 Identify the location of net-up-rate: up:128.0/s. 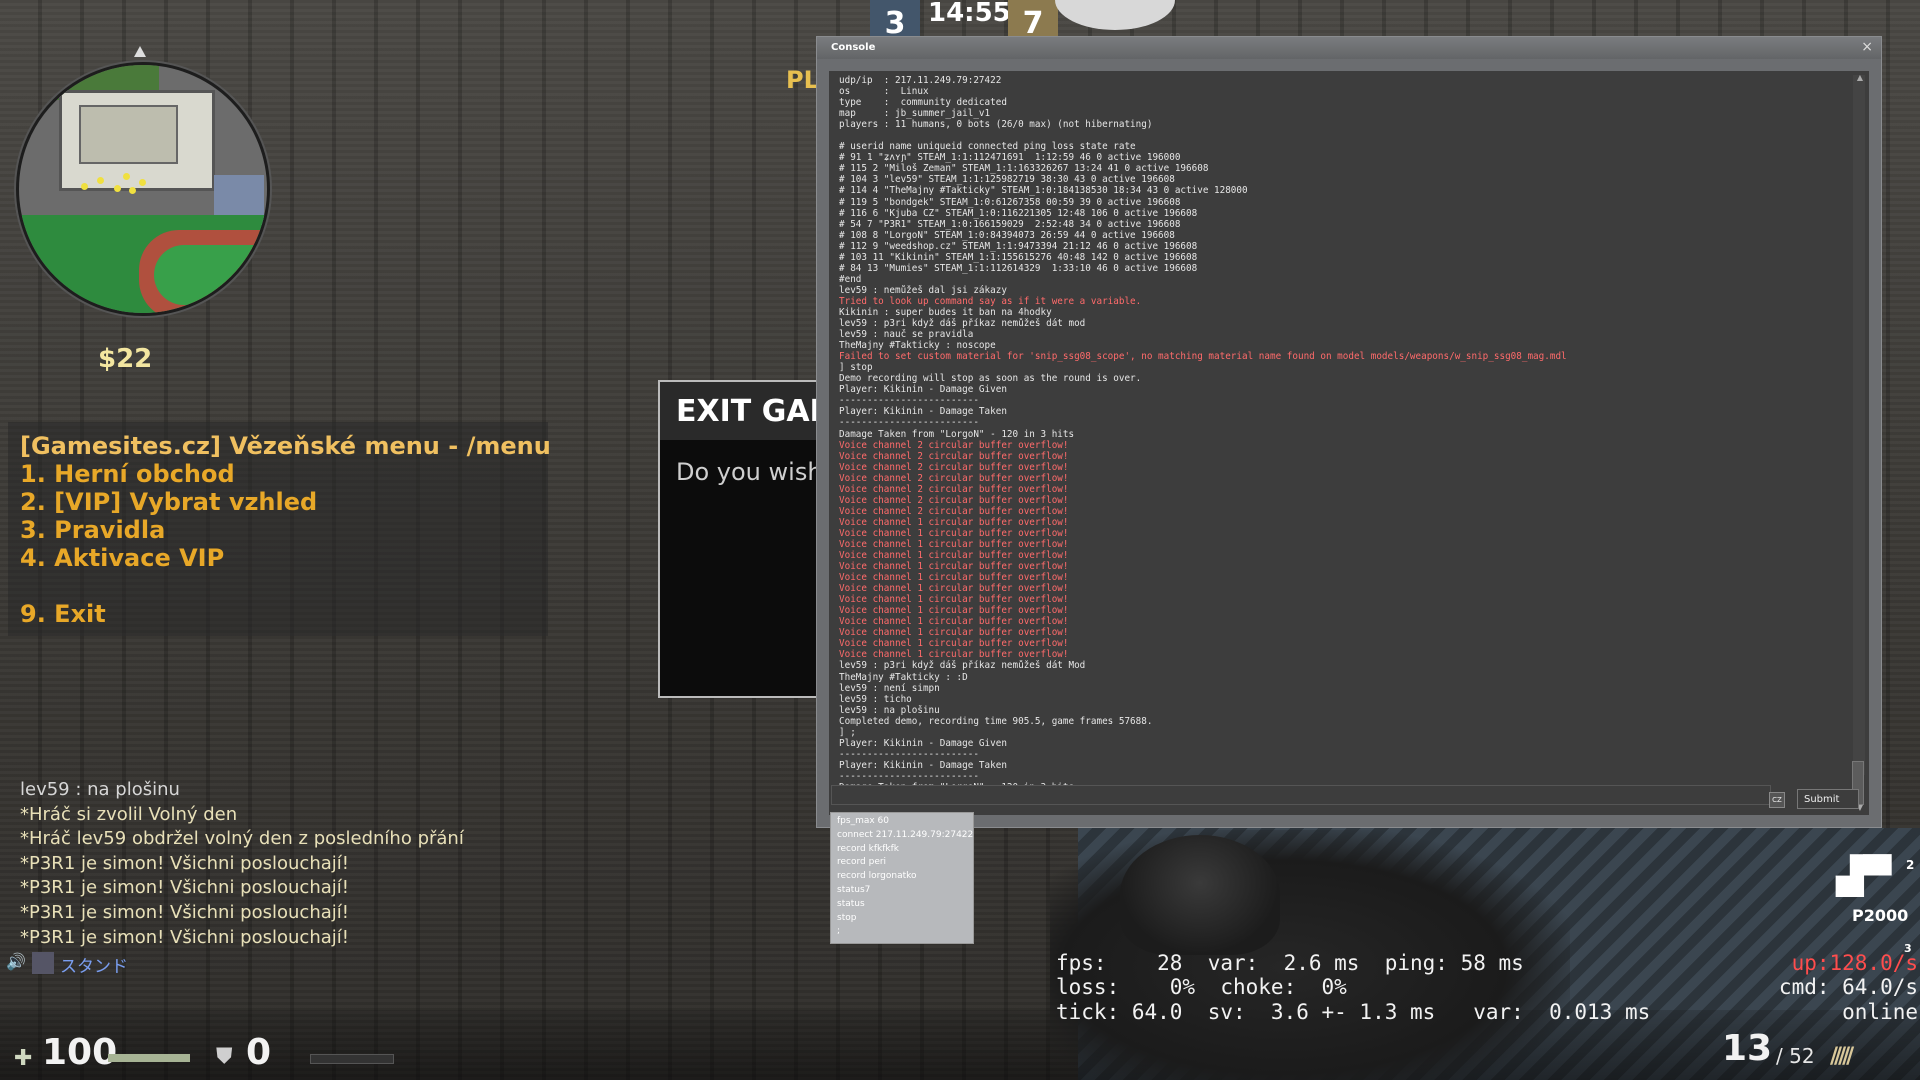
(1854, 963).